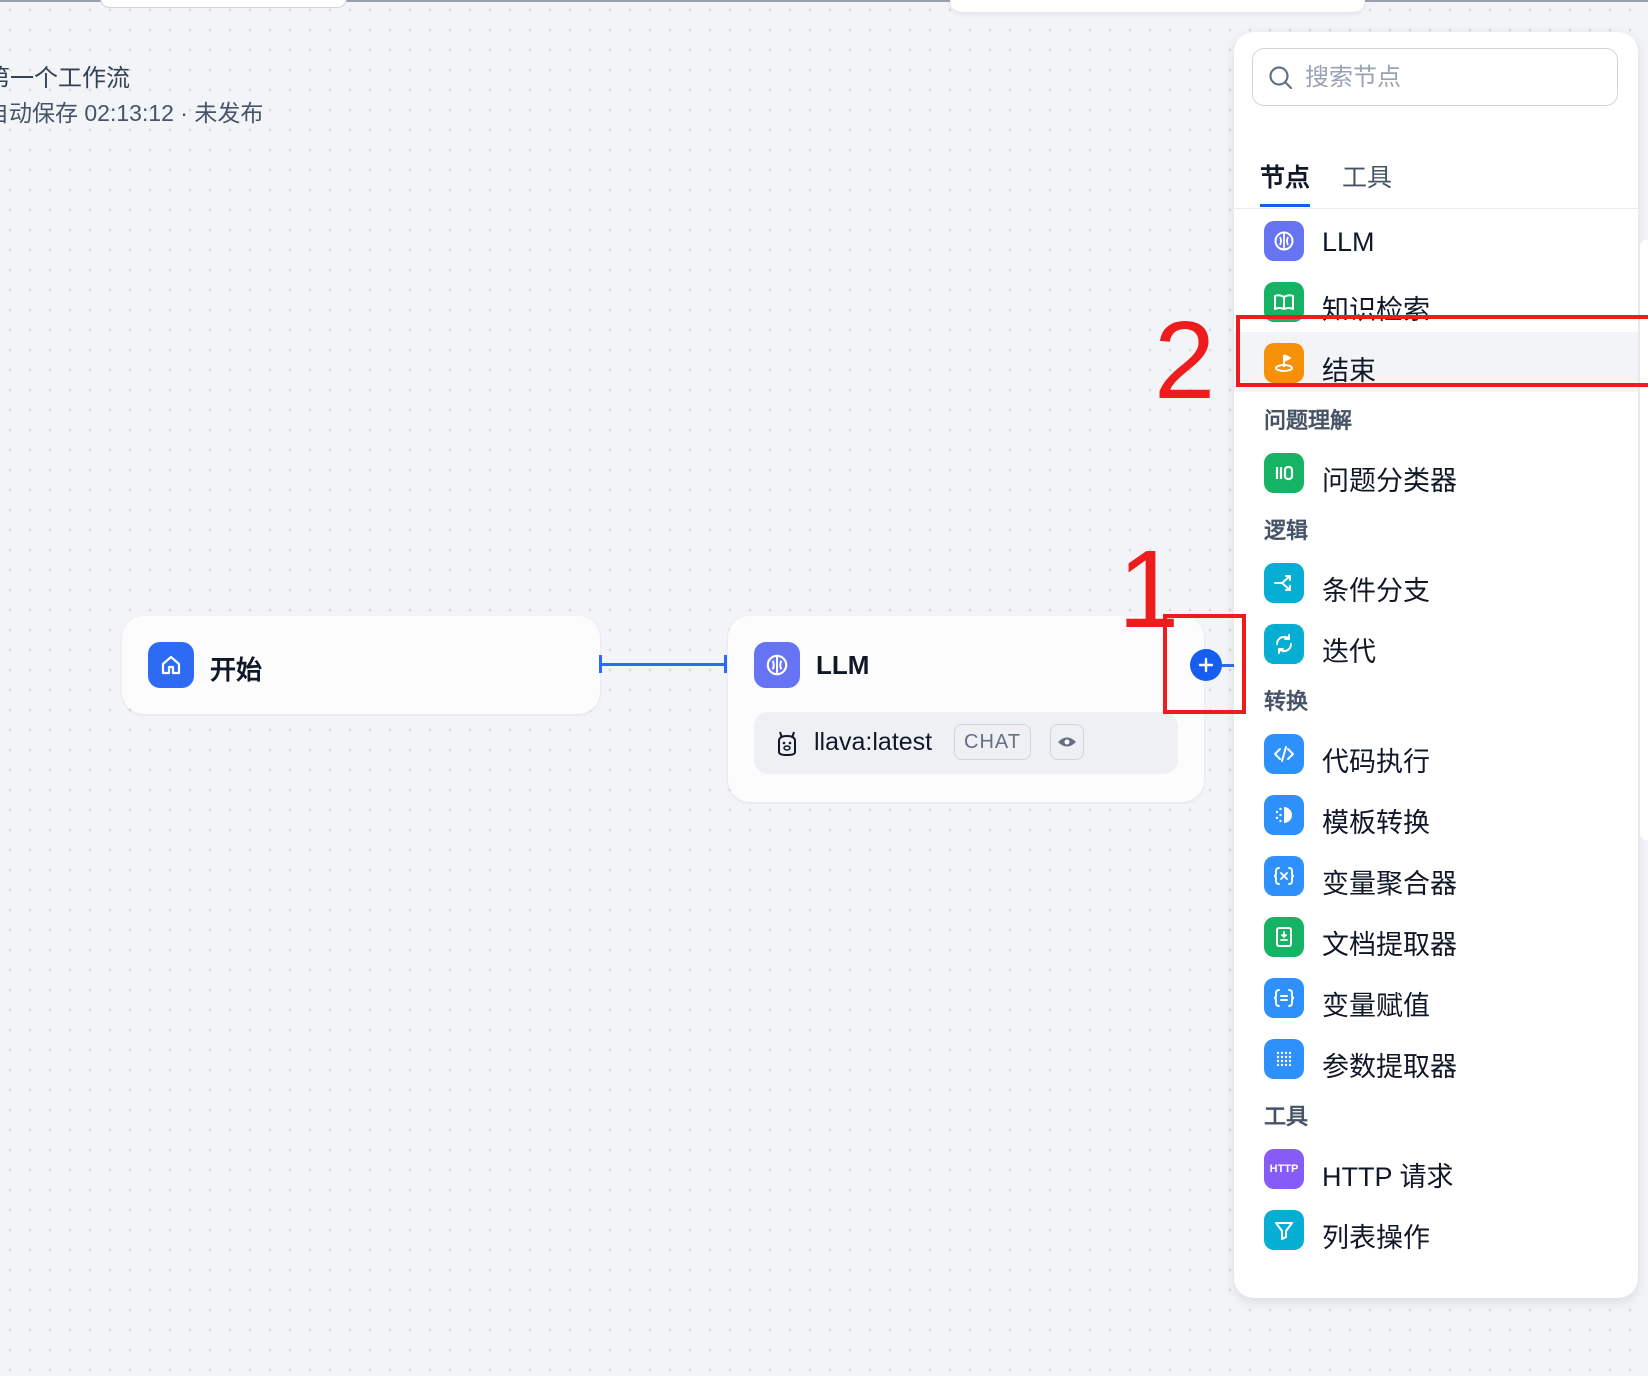 The image size is (1648, 1376). I want to click on node-item-label: LLM, so click(1348, 242).